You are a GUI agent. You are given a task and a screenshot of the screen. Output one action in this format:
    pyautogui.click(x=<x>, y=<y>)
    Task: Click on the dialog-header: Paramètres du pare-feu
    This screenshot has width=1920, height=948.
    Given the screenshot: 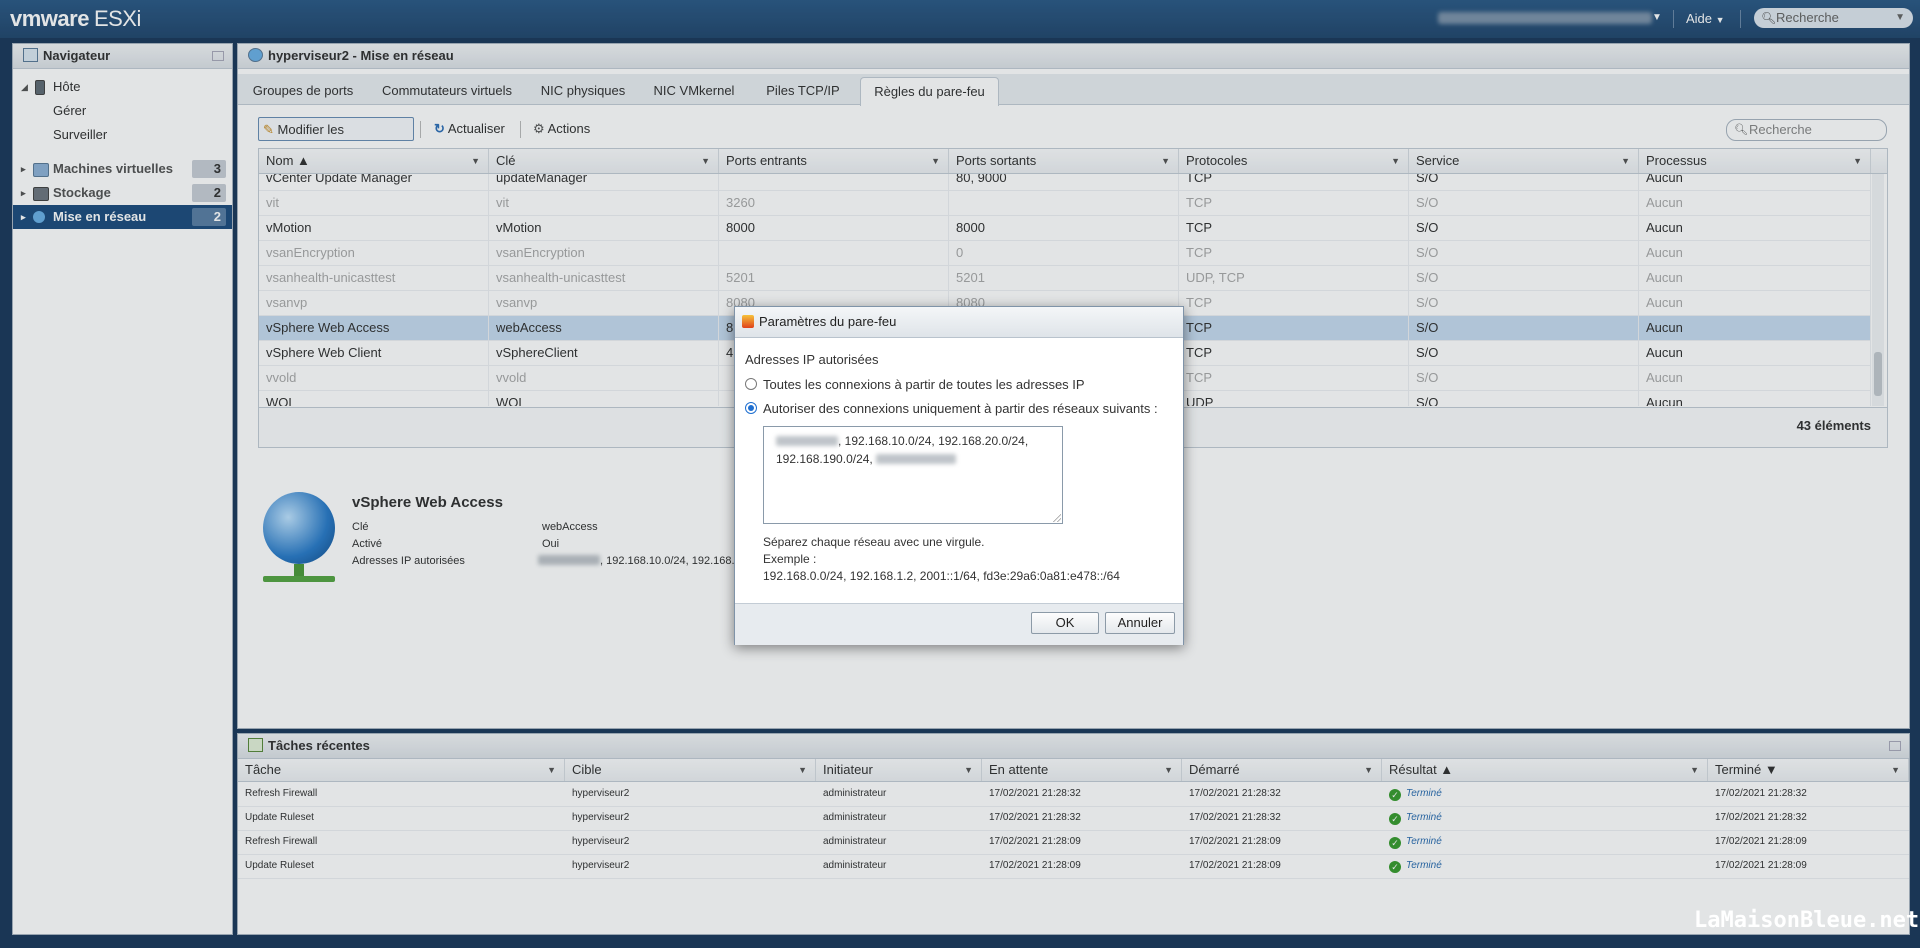 What is the action you would take?
    pyautogui.click(x=959, y=322)
    